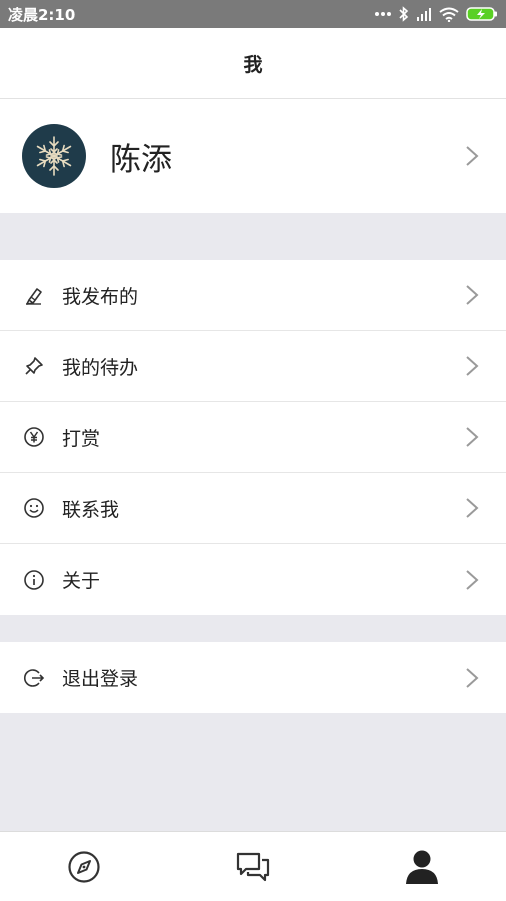 The image size is (506, 901). I want to click on snowflake-icon, so click(54, 156).